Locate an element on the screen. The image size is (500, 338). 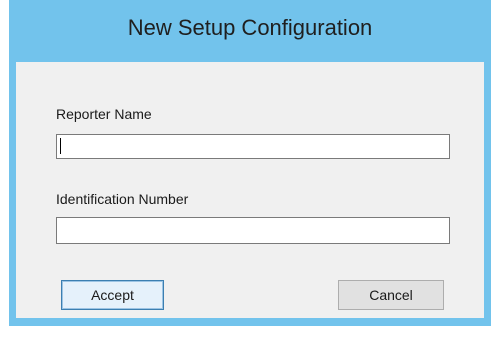
accept-button: Accept is located at coordinates (112, 295).